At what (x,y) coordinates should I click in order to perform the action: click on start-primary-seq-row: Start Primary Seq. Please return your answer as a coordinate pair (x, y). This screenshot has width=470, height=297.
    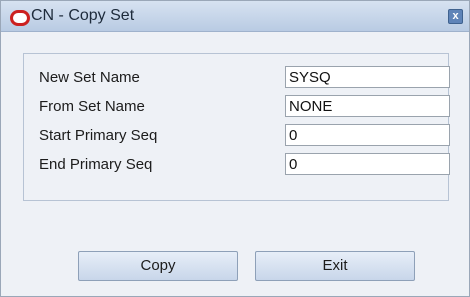
    Looking at the image, I should click on (244, 135).